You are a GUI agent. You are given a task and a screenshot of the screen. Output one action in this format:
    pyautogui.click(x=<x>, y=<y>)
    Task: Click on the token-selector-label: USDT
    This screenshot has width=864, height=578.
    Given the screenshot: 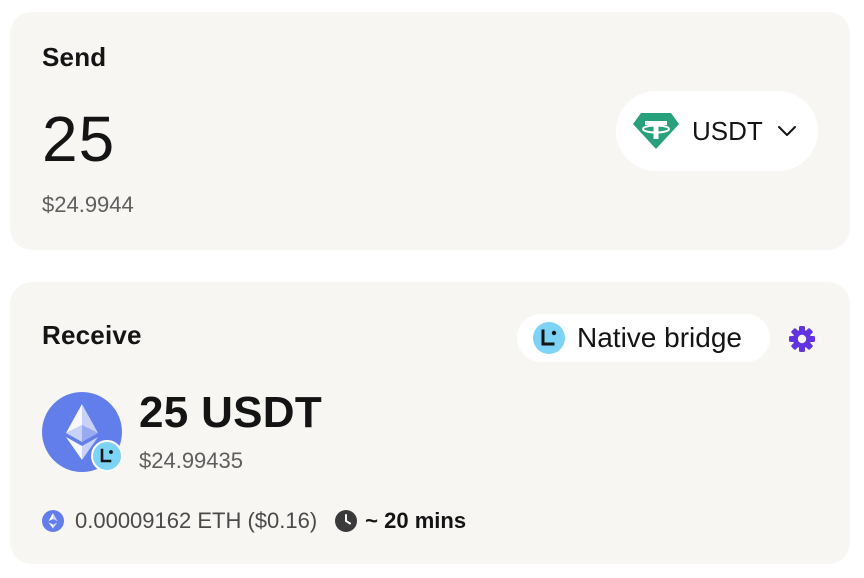 What is the action you would take?
    pyautogui.click(x=727, y=130)
    